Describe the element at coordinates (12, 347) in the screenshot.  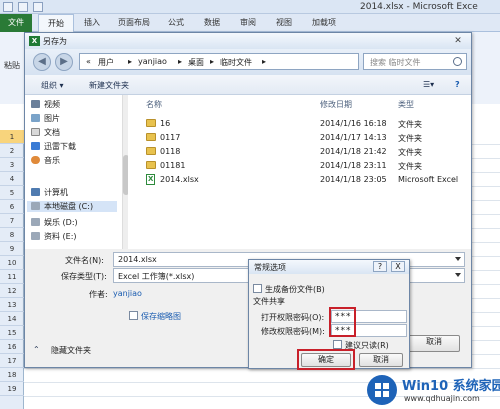
I see `row-header: 16` at that location.